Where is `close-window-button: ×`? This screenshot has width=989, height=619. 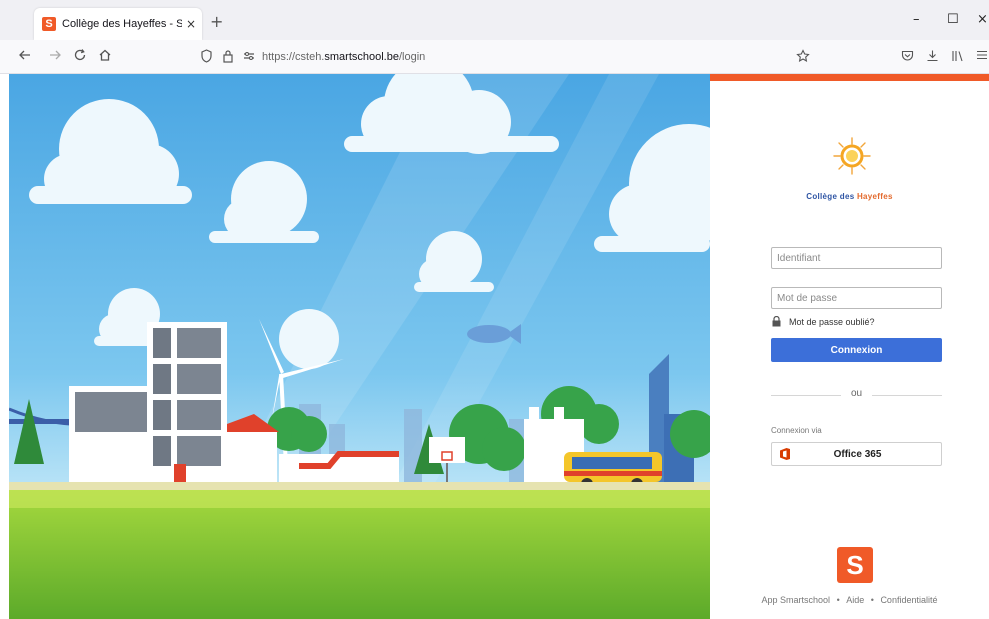 close-window-button: × is located at coordinates (982, 19).